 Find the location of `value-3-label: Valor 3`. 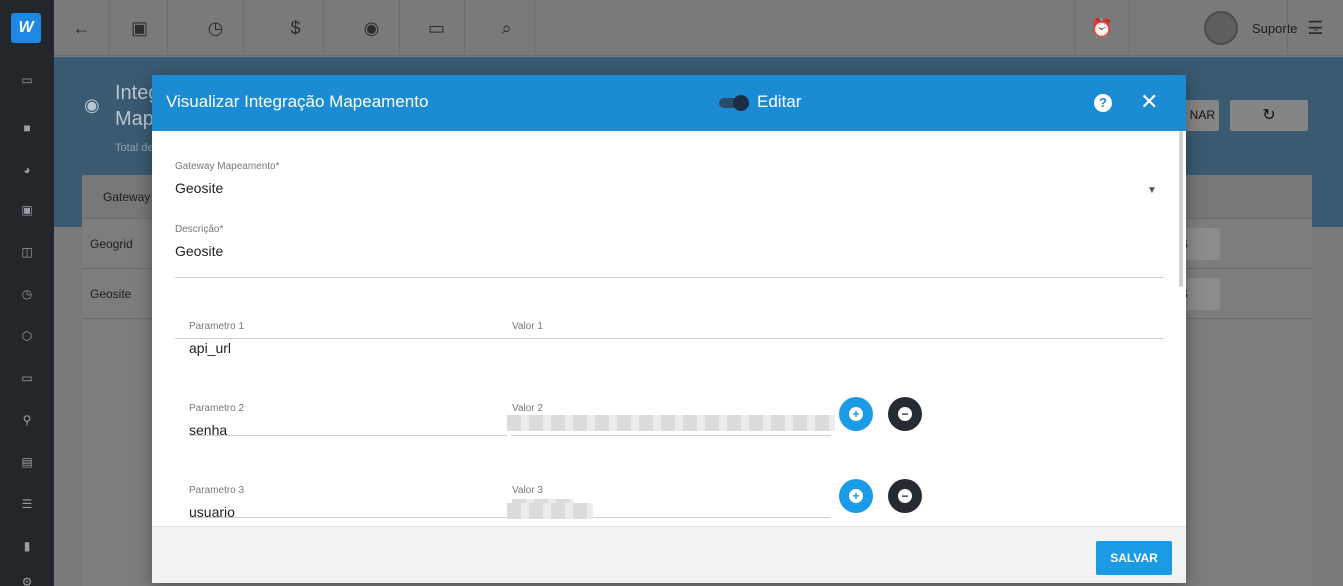

value-3-label: Valor 3 is located at coordinates (527, 490).